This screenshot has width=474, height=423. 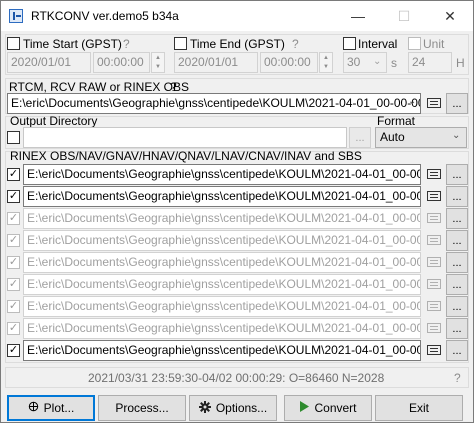 I want to click on time-end-label: Time End (GPST), so click(x=237, y=44).